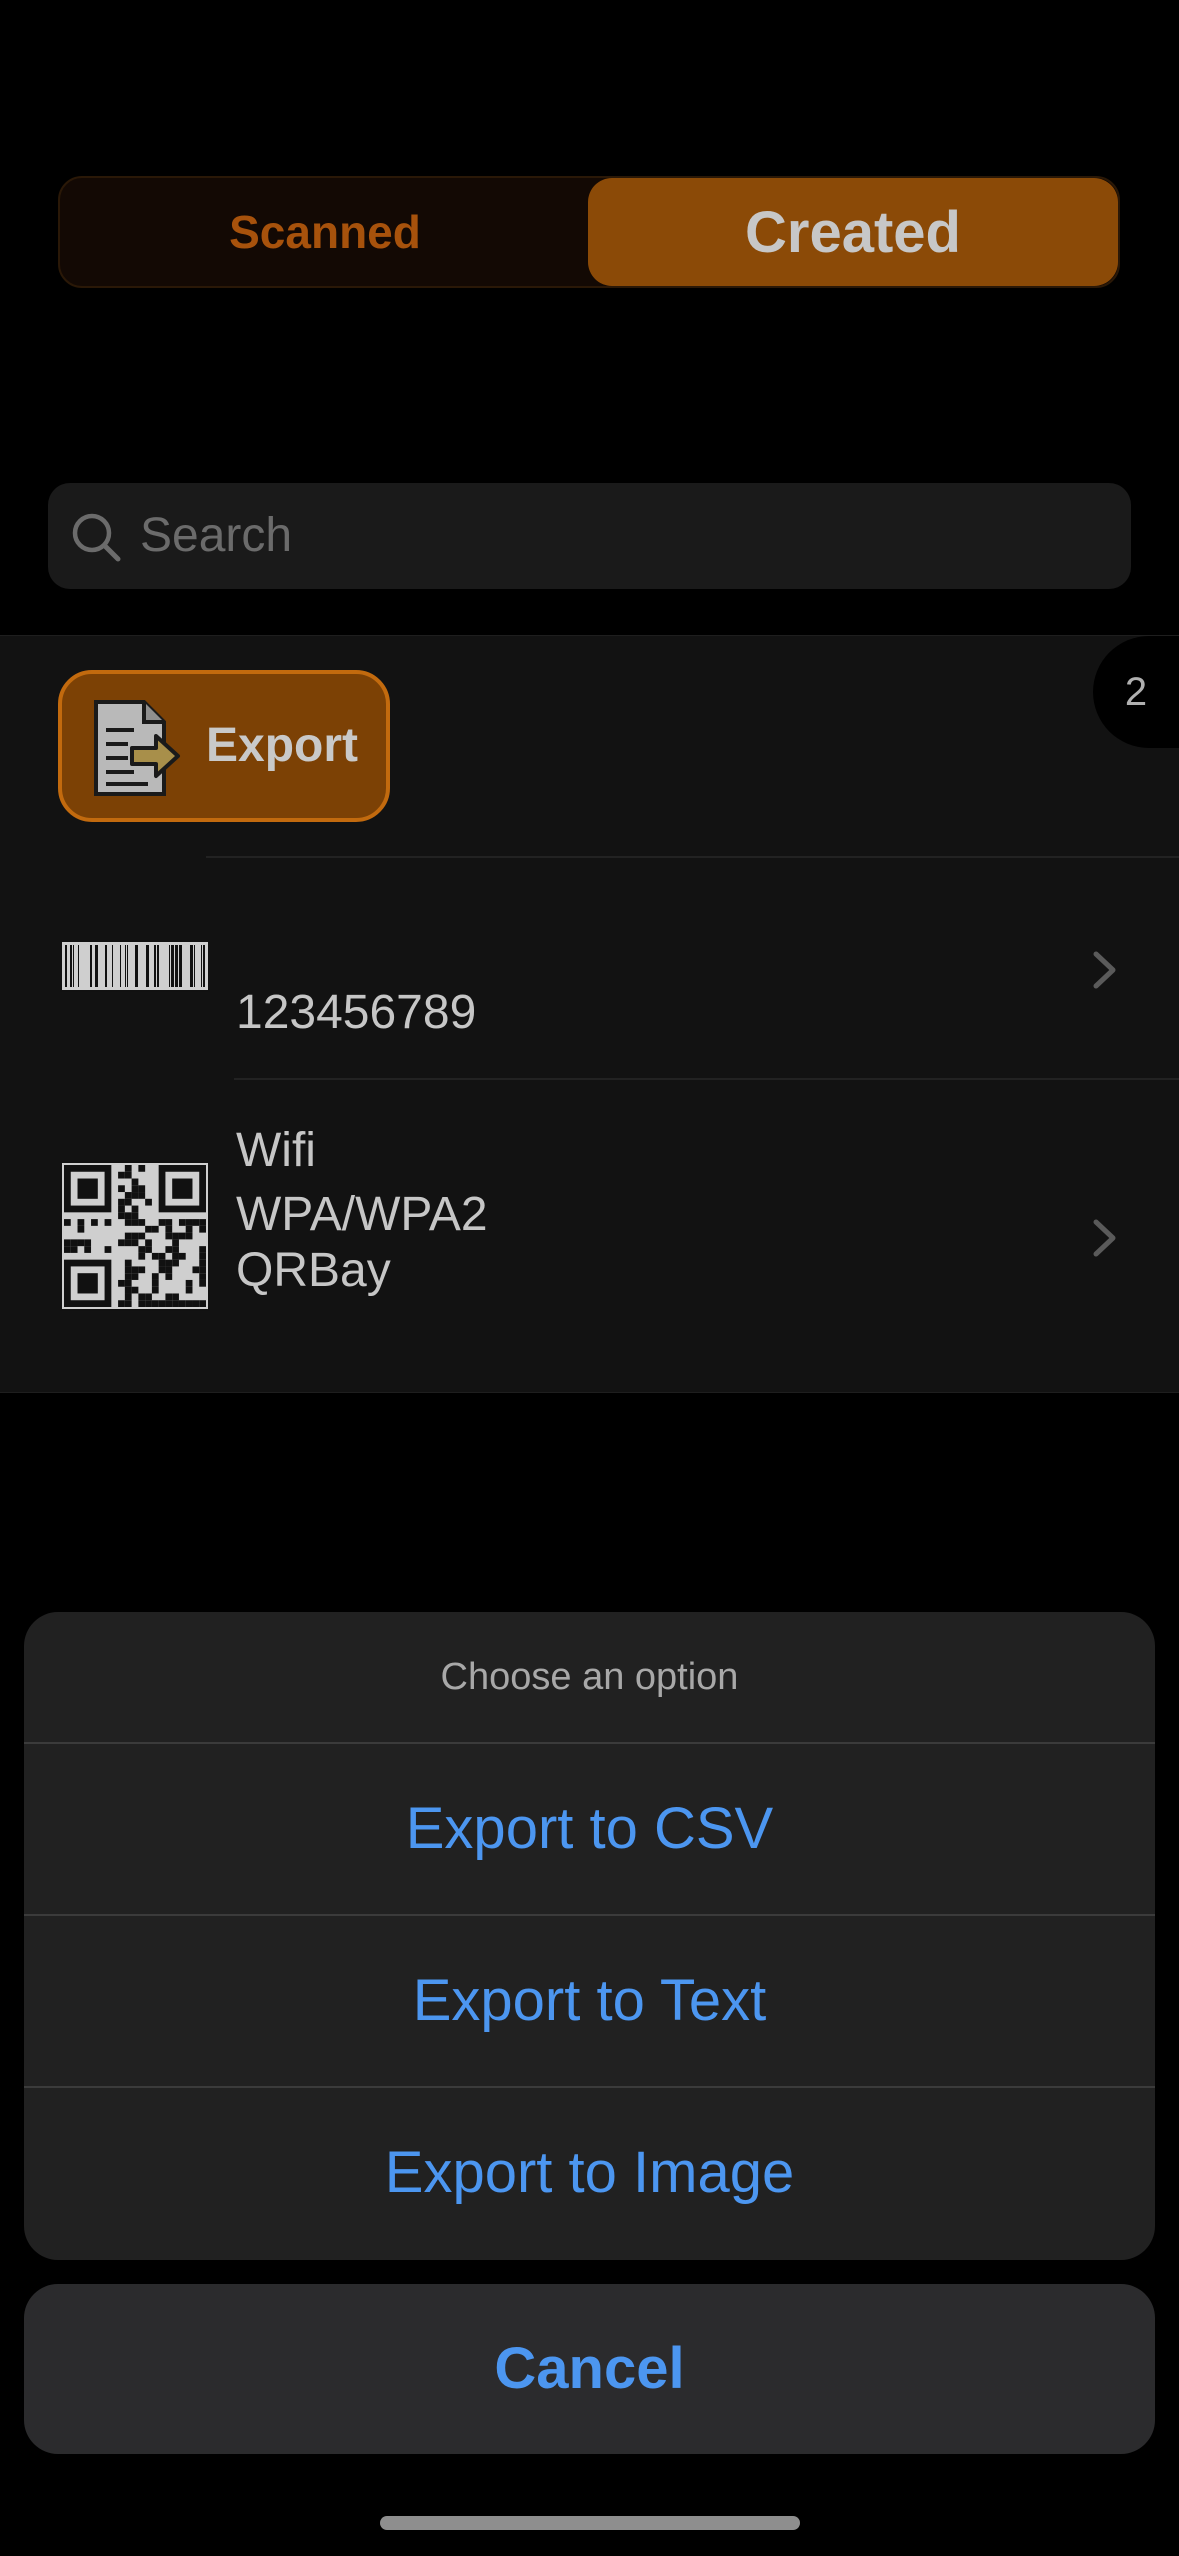 This screenshot has width=1179, height=2556. What do you see at coordinates (325, 232) in the screenshot?
I see `segment-scanned: Scanned` at bounding box center [325, 232].